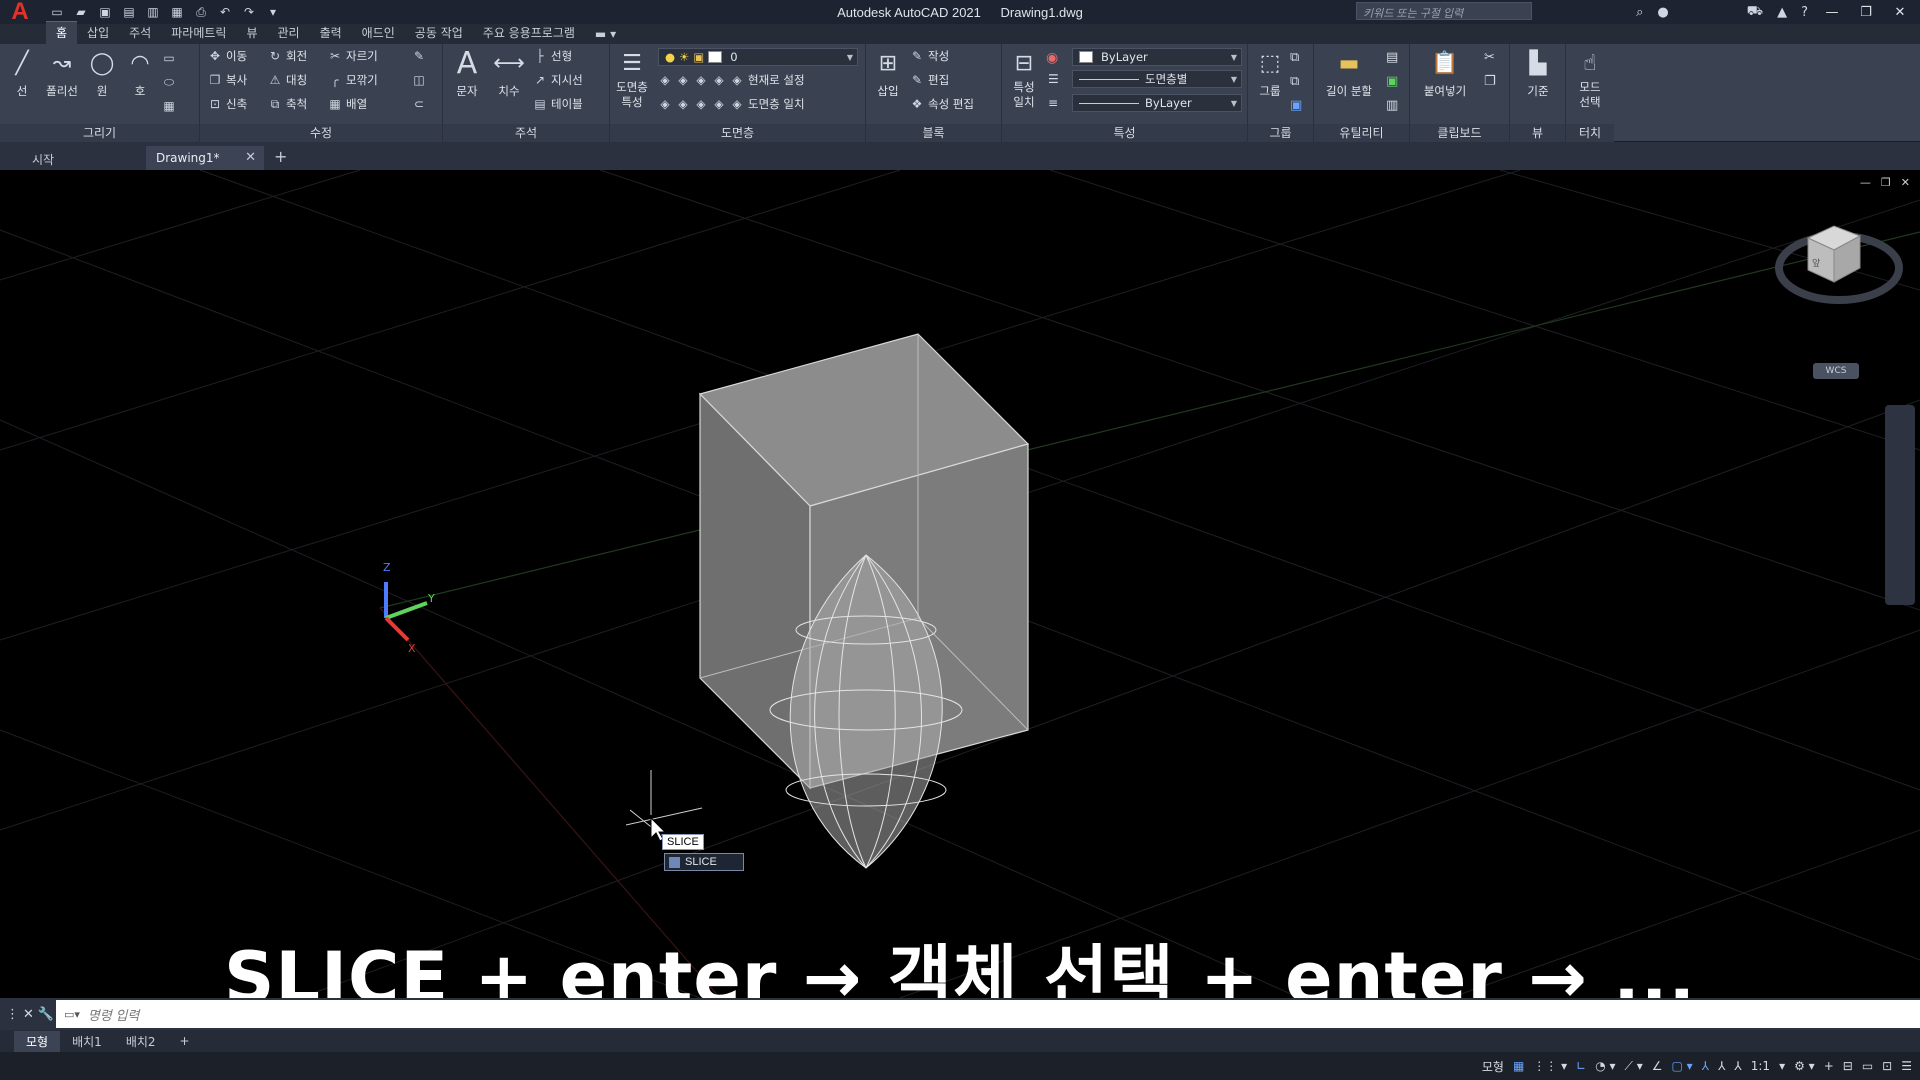  I want to click on plot-icon: ⎙, so click(201, 12).